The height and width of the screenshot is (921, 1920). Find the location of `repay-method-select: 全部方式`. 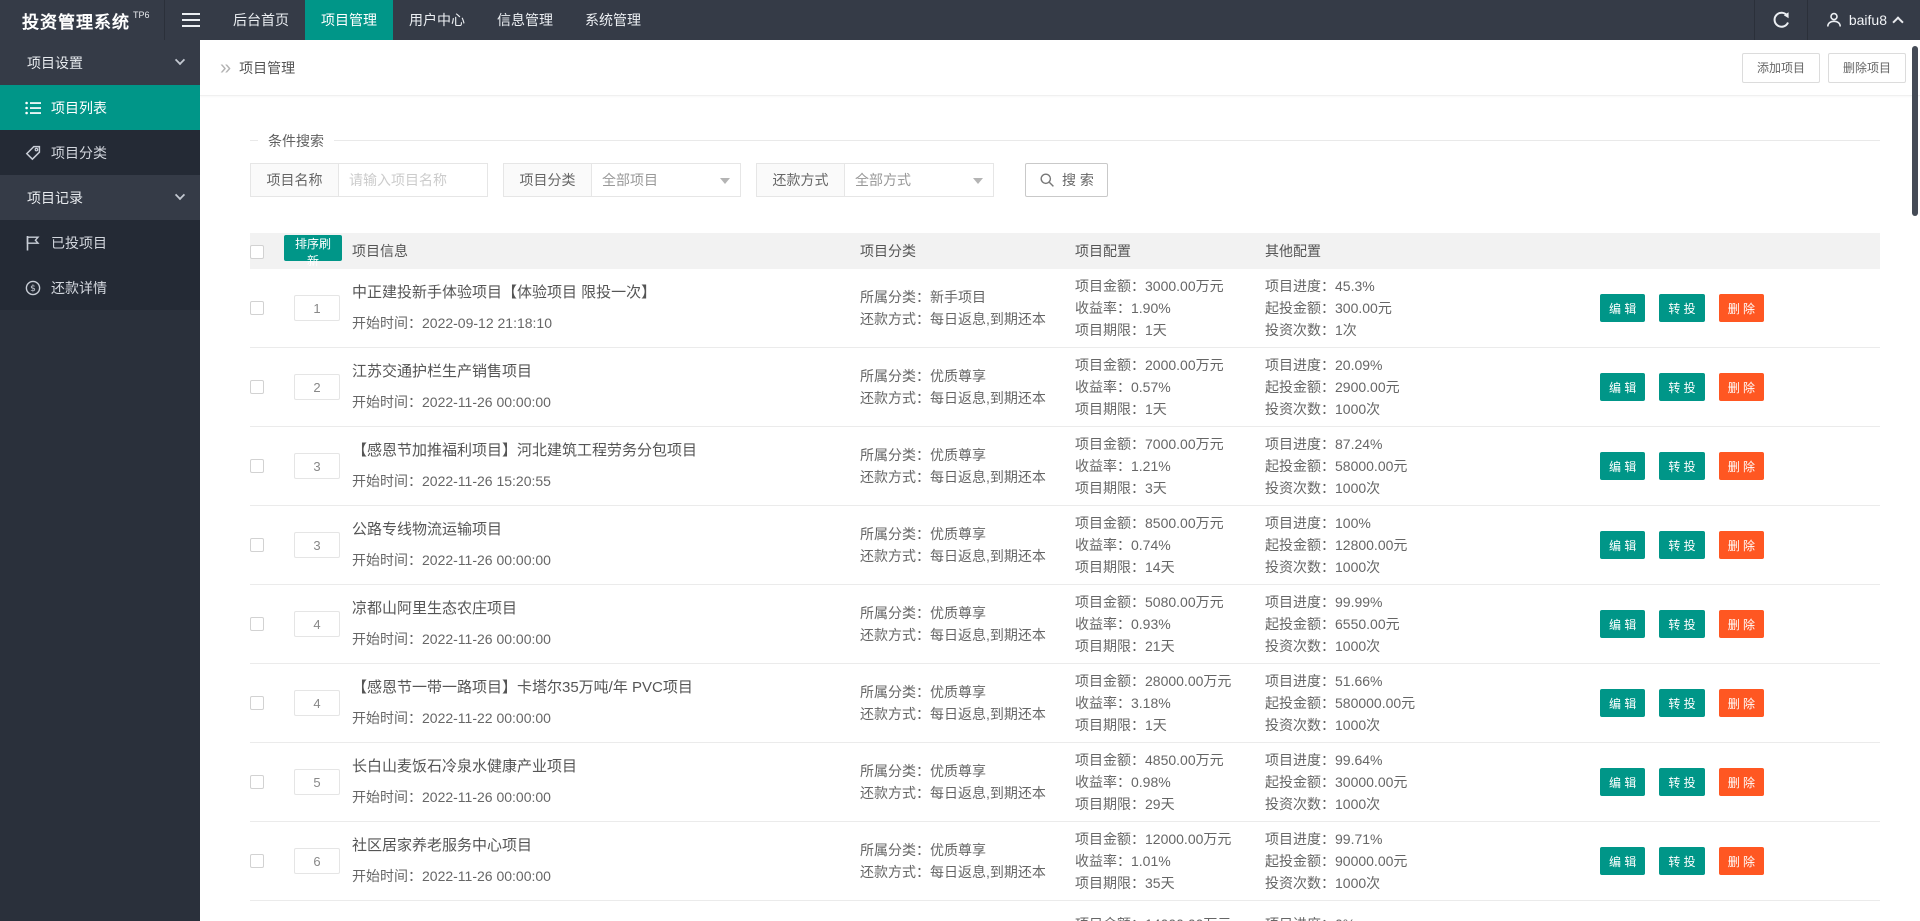

repay-method-select: 全部方式 is located at coordinates (919, 180).